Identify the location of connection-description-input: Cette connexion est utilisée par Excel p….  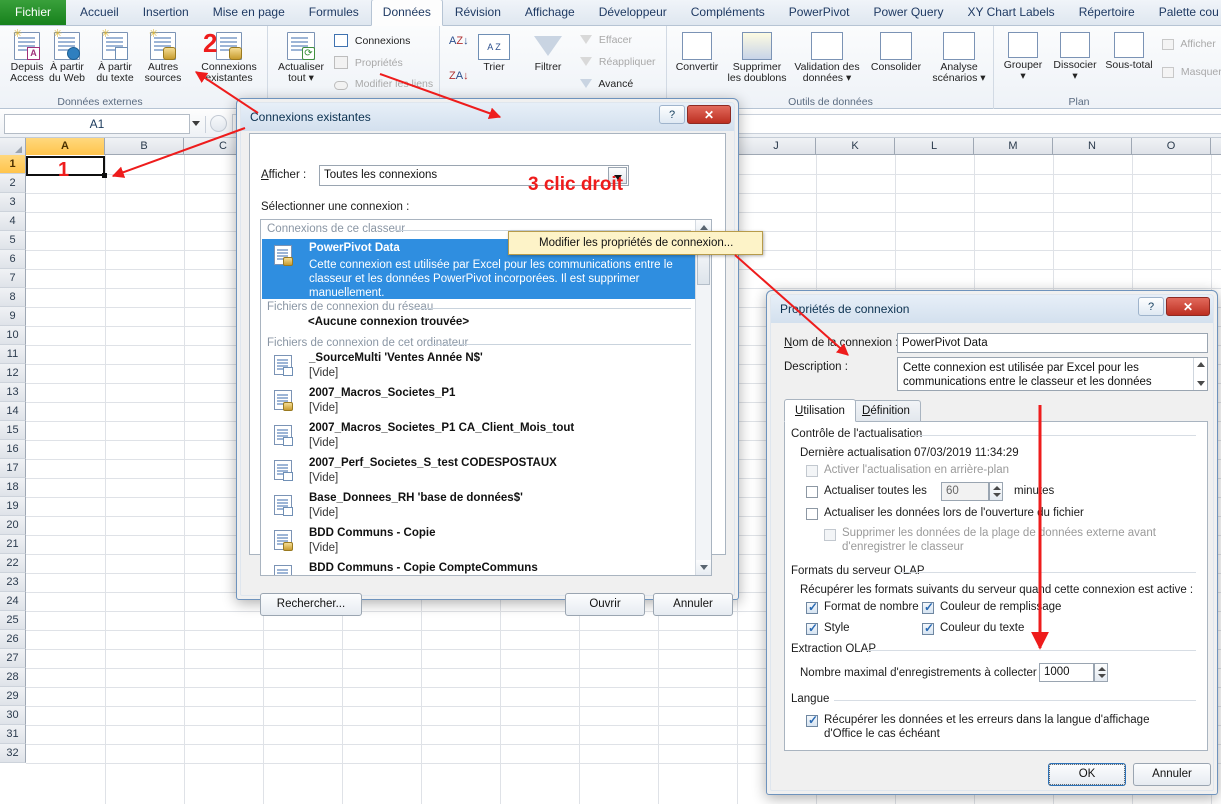
(1052, 374).